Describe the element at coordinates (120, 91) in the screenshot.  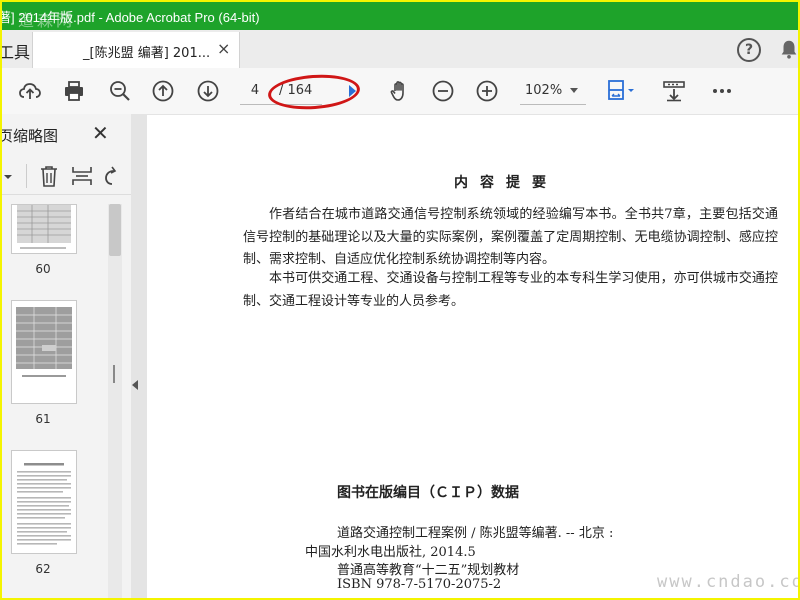
I see `zoom-out-search-icon` at that location.